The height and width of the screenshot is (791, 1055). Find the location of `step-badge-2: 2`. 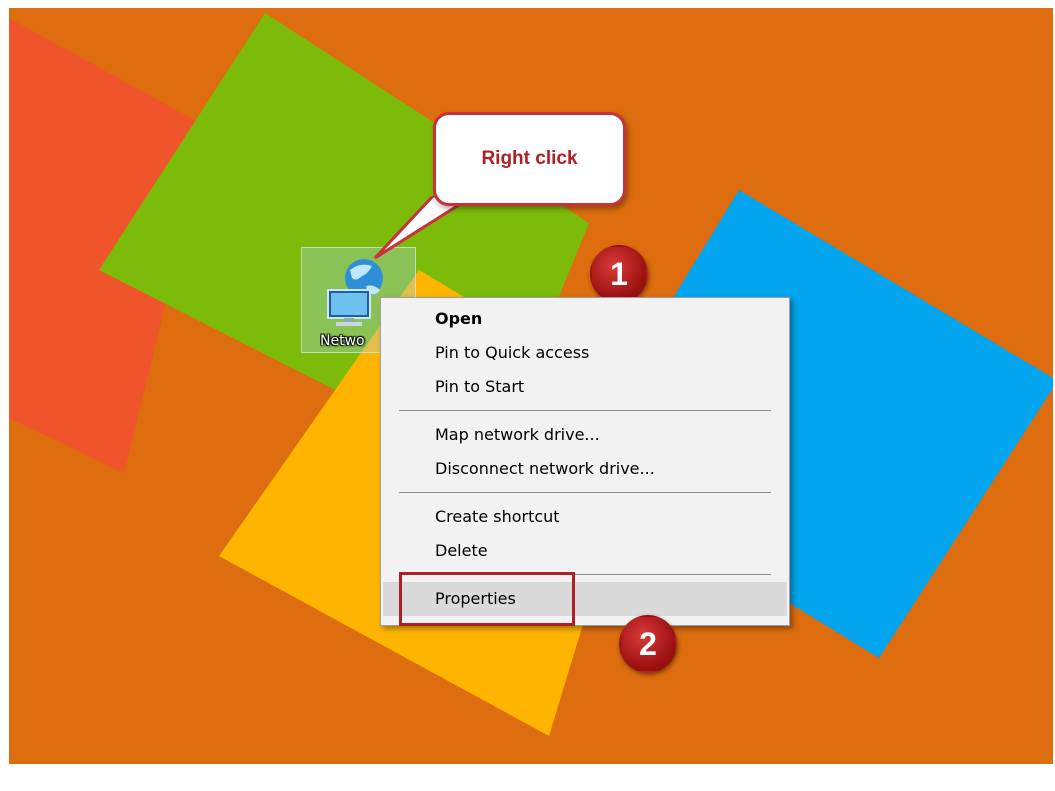

step-badge-2: 2 is located at coordinates (648, 644).